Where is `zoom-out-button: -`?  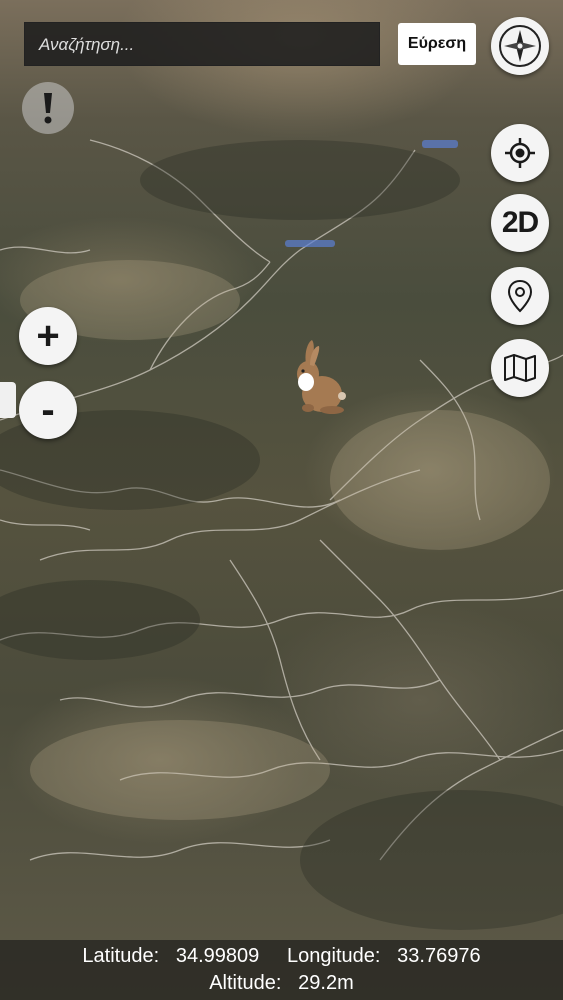 zoom-out-button: - is located at coordinates (48, 410).